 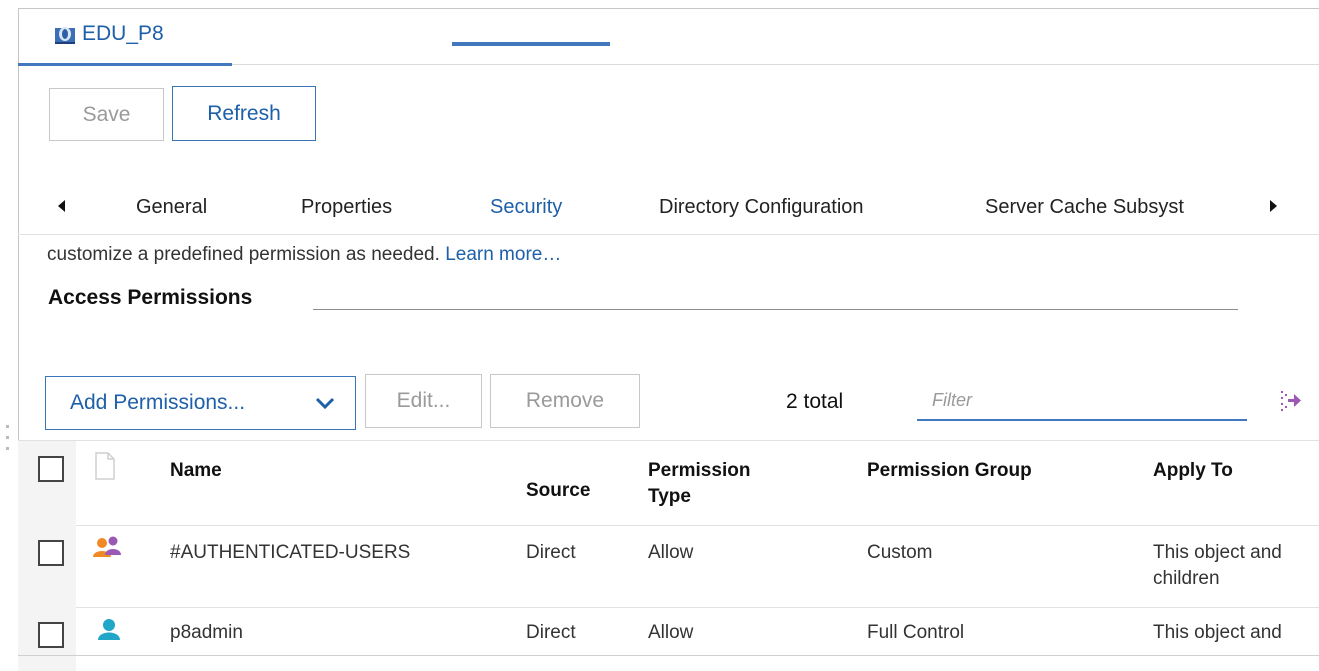 I want to click on permission-group: Full Control, so click(x=916, y=632).